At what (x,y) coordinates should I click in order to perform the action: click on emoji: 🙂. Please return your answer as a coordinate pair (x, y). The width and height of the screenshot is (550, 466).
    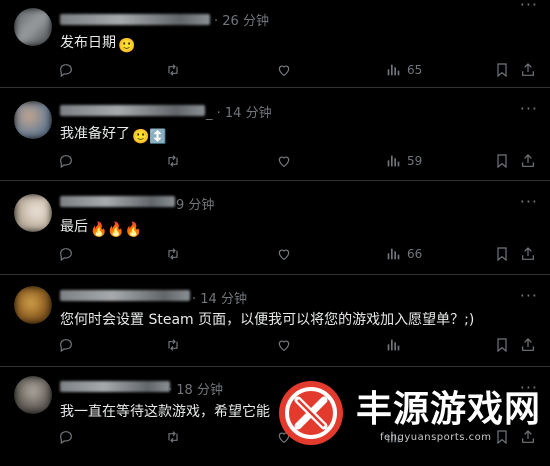
    Looking at the image, I should click on (127, 46).